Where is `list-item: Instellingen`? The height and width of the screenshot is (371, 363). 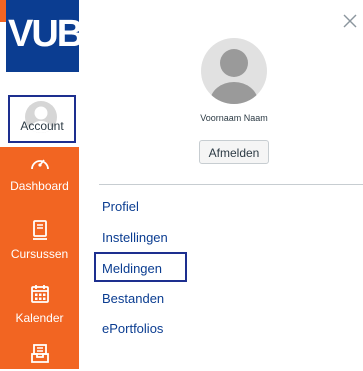 list-item: Instellingen is located at coordinates (135, 238).